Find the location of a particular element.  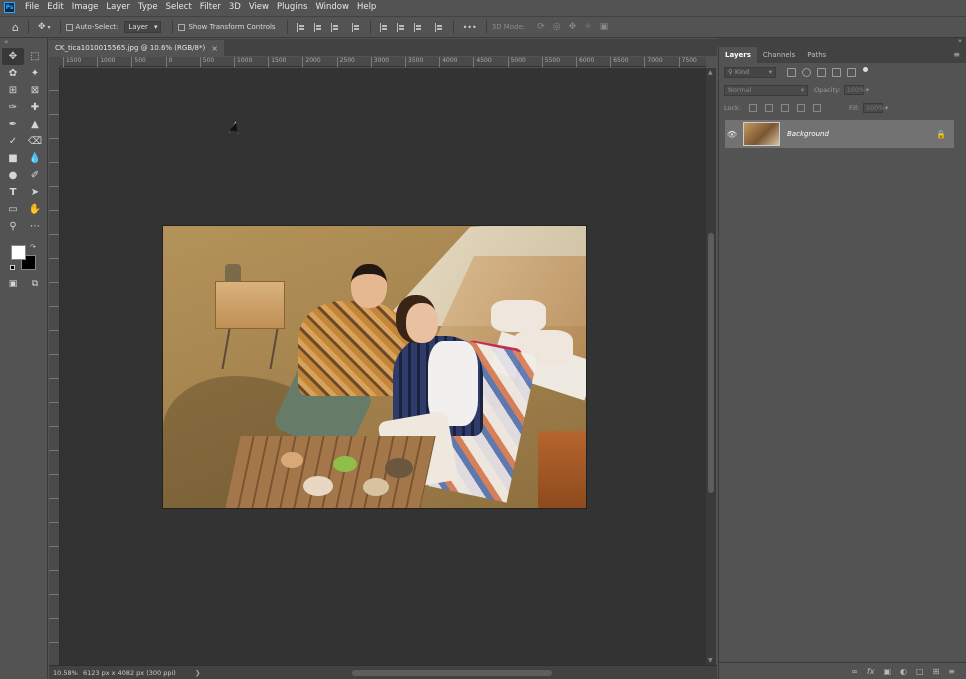

more-options-icon: ••• is located at coordinates (470, 27).